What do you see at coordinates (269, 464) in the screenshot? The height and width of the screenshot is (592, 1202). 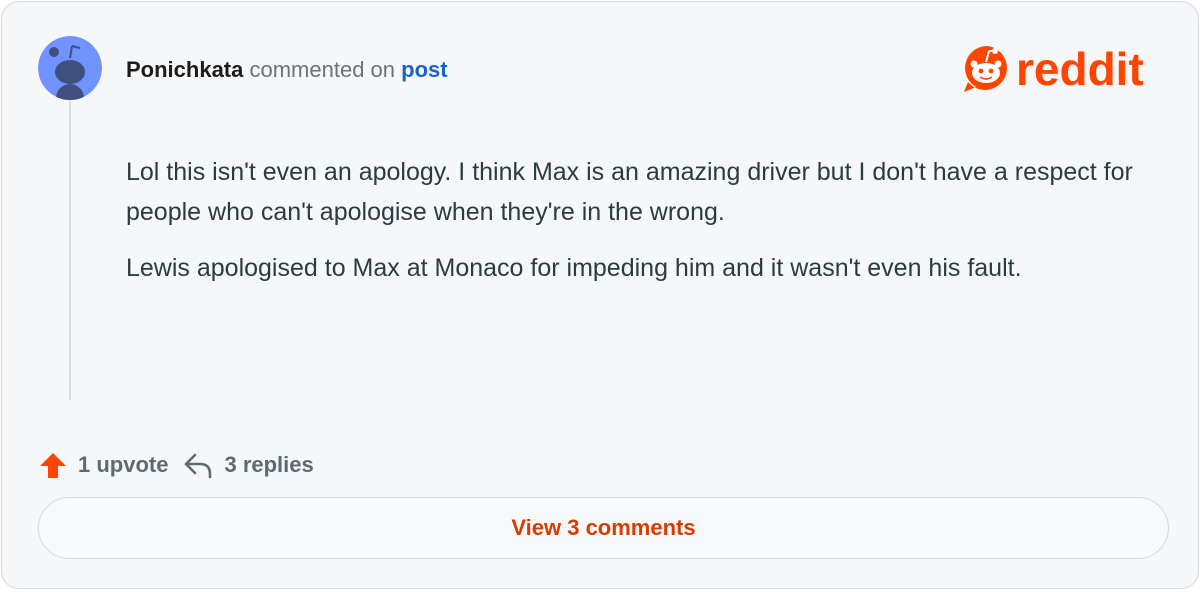 I see `reply-count: 3 replies` at bounding box center [269, 464].